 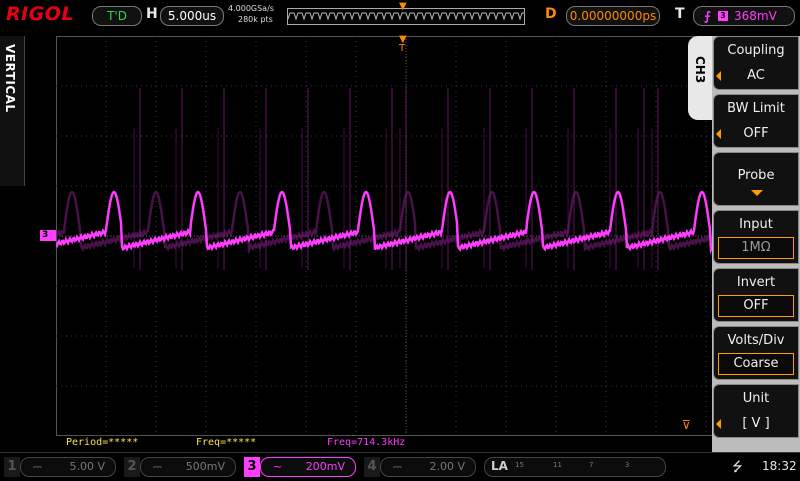 I want to click on trigger-status-badge: T'D, so click(x=117, y=16).